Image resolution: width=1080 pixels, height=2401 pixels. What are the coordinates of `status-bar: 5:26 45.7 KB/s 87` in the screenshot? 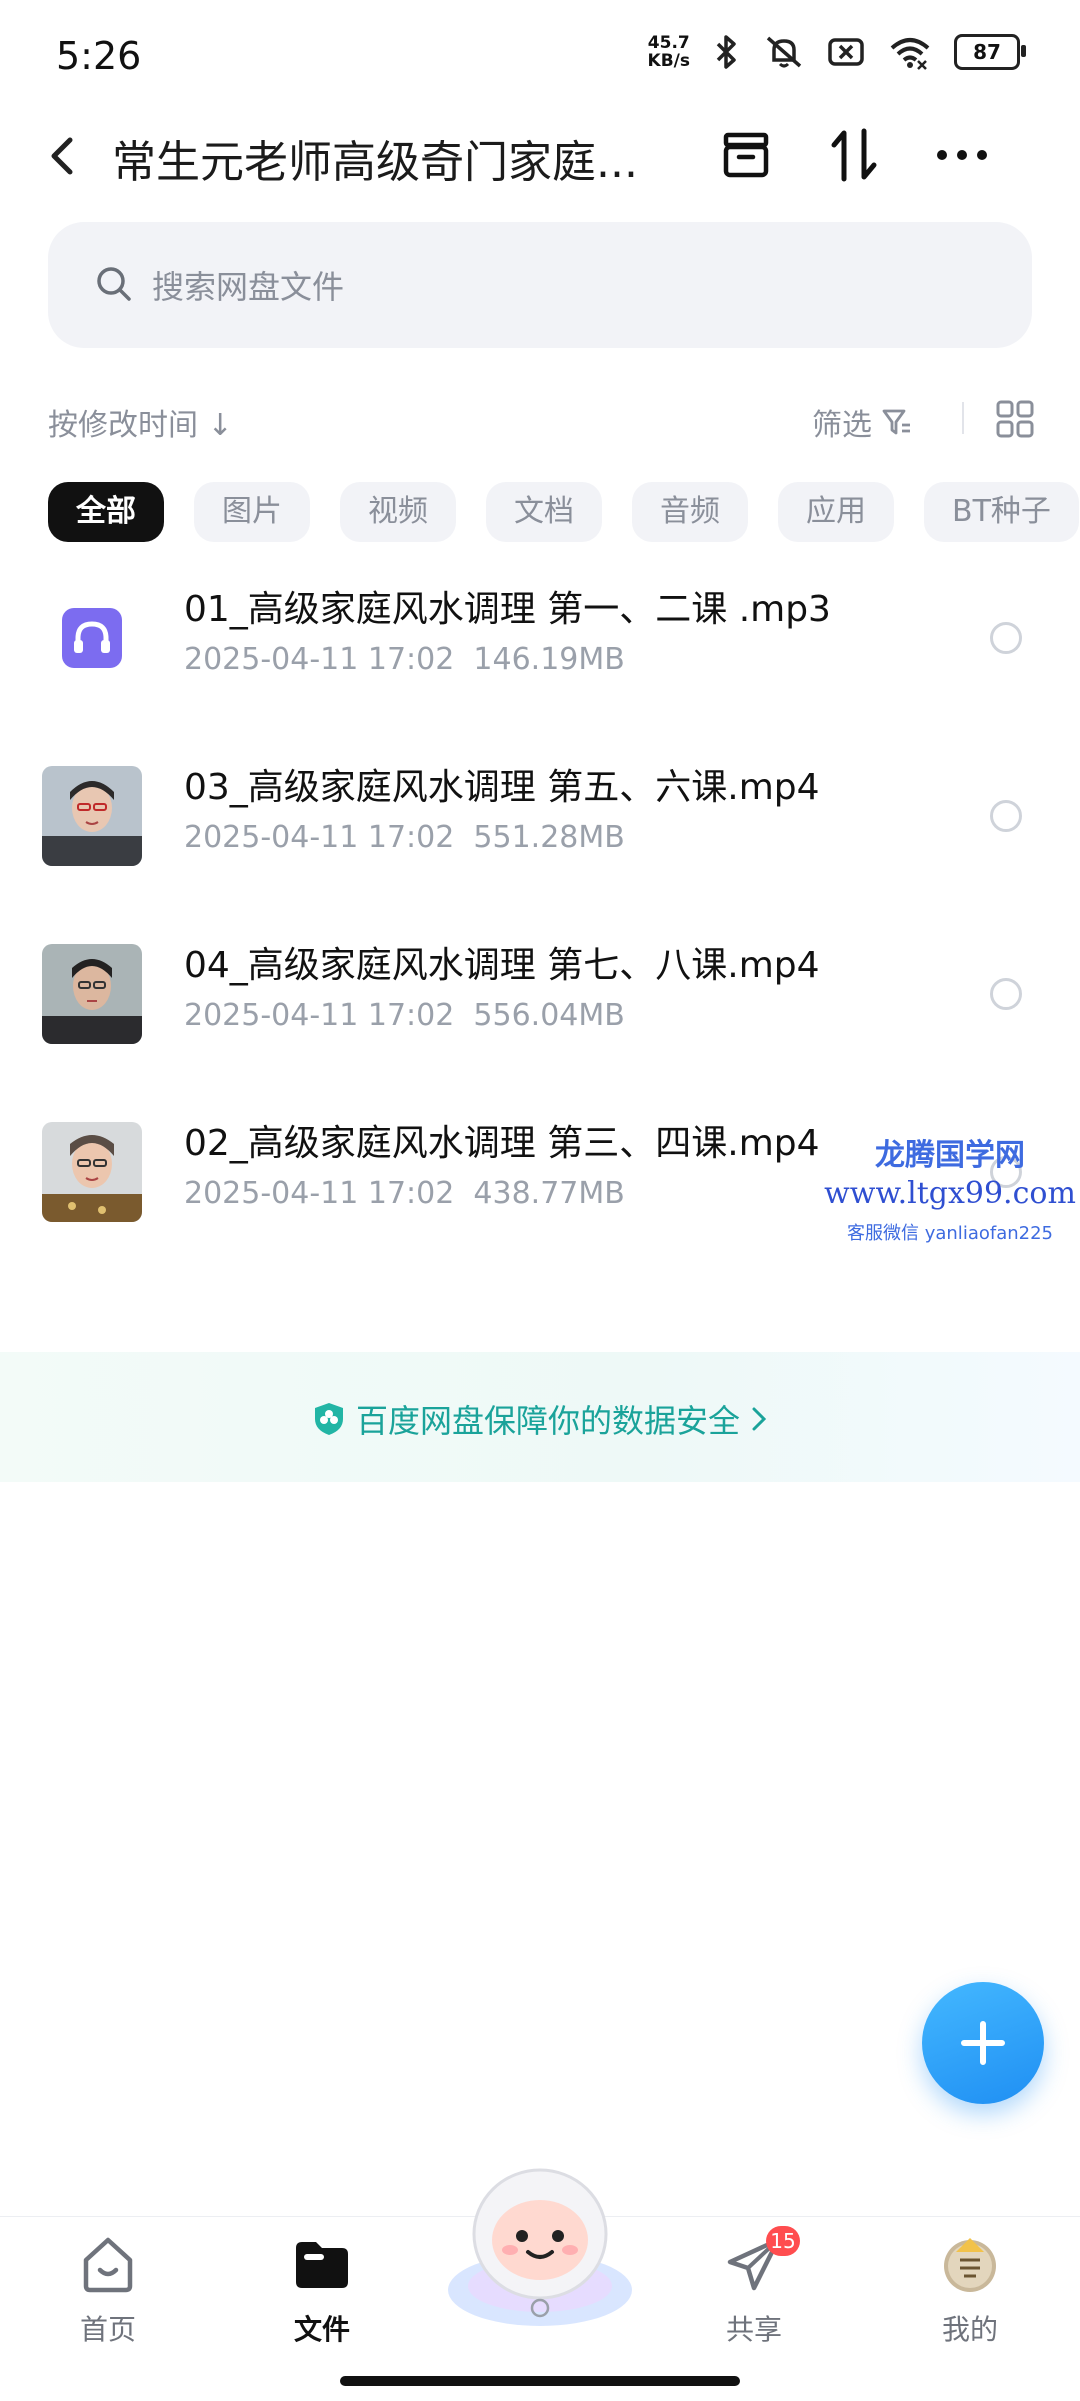 It's located at (540, 55).